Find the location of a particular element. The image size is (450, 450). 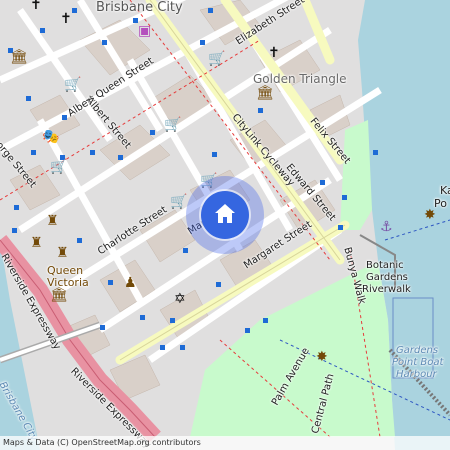

current-location-marker is located at coordinates (225, 215).